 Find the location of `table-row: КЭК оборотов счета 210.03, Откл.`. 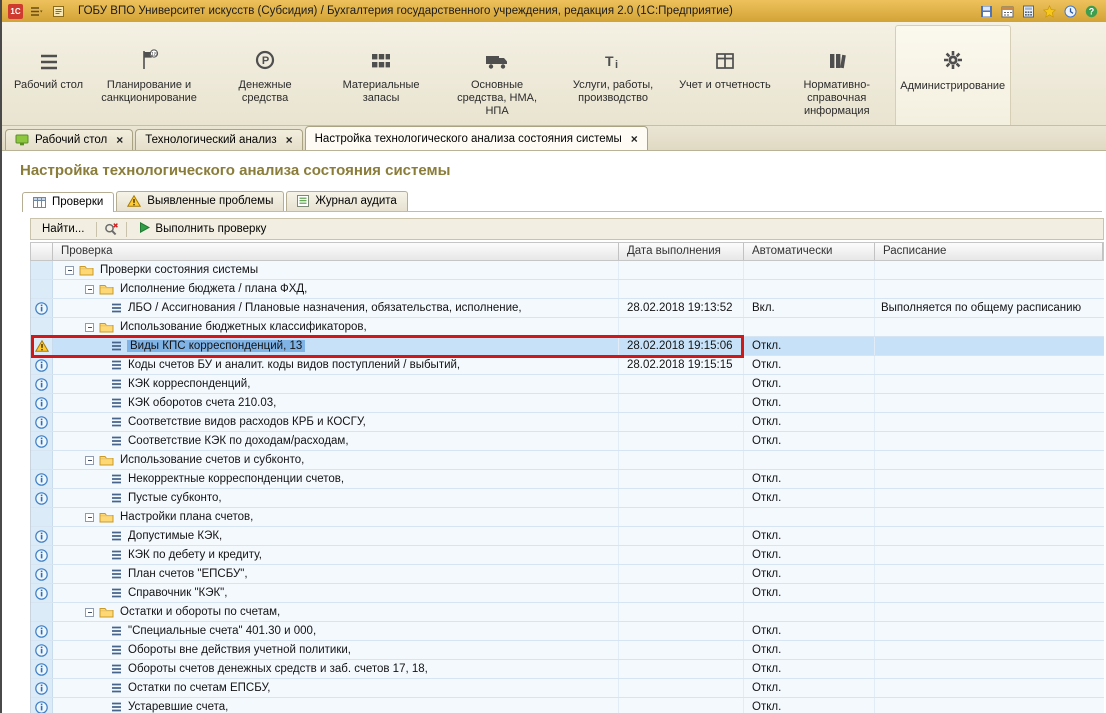

table-row: КЭК оборотов счета 210.03, Откл. is located at coordinates (567, 403).